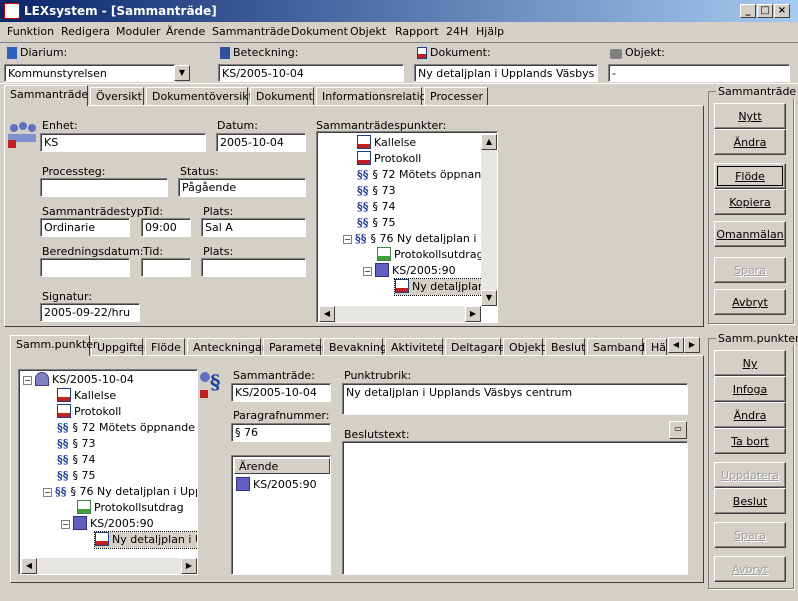 This screenshot has height=601, width=798. What do you see at coordinates (281, 432) in the screenshot?
I see `paragrafnummer-field: § 76` at bounding box center [281, 432].